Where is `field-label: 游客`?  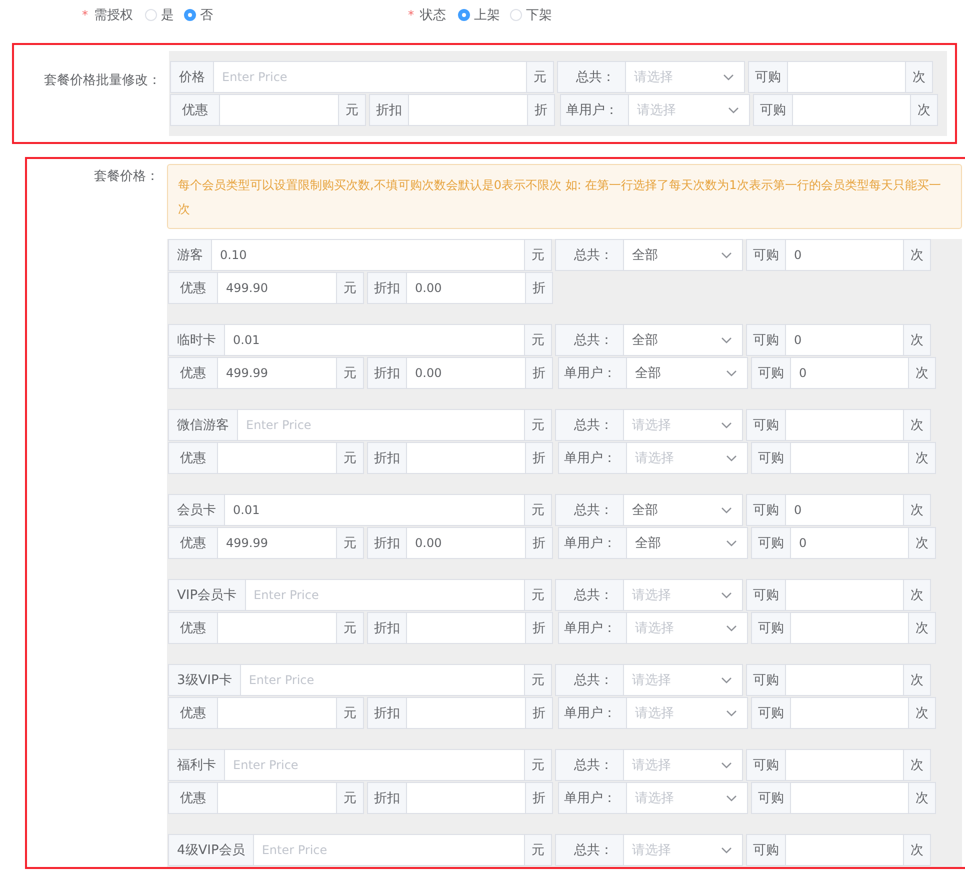 field-label: 游客 is located at coordinates (190, 255).